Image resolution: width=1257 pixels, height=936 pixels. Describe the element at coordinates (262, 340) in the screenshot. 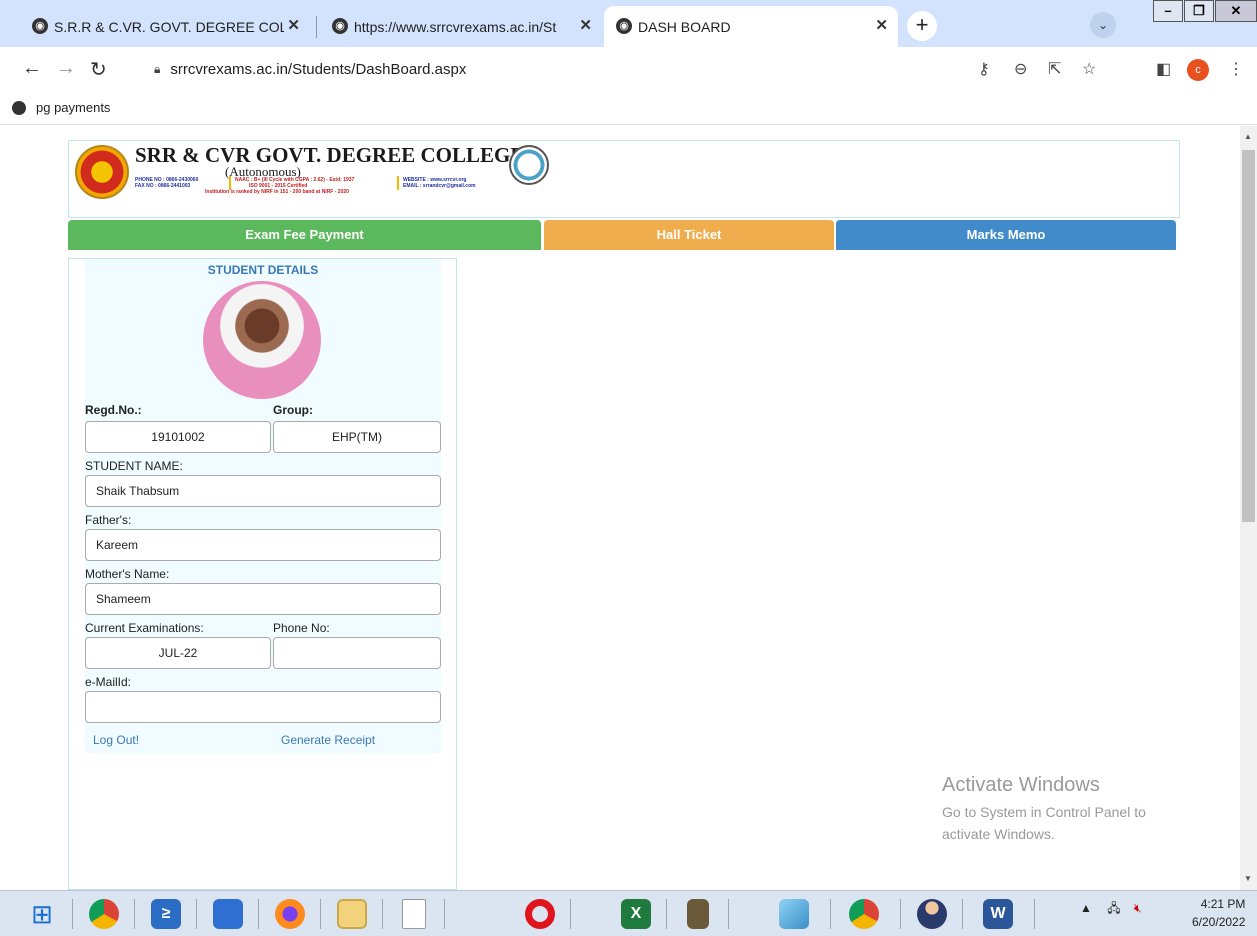

I see `student-photo` at that location.